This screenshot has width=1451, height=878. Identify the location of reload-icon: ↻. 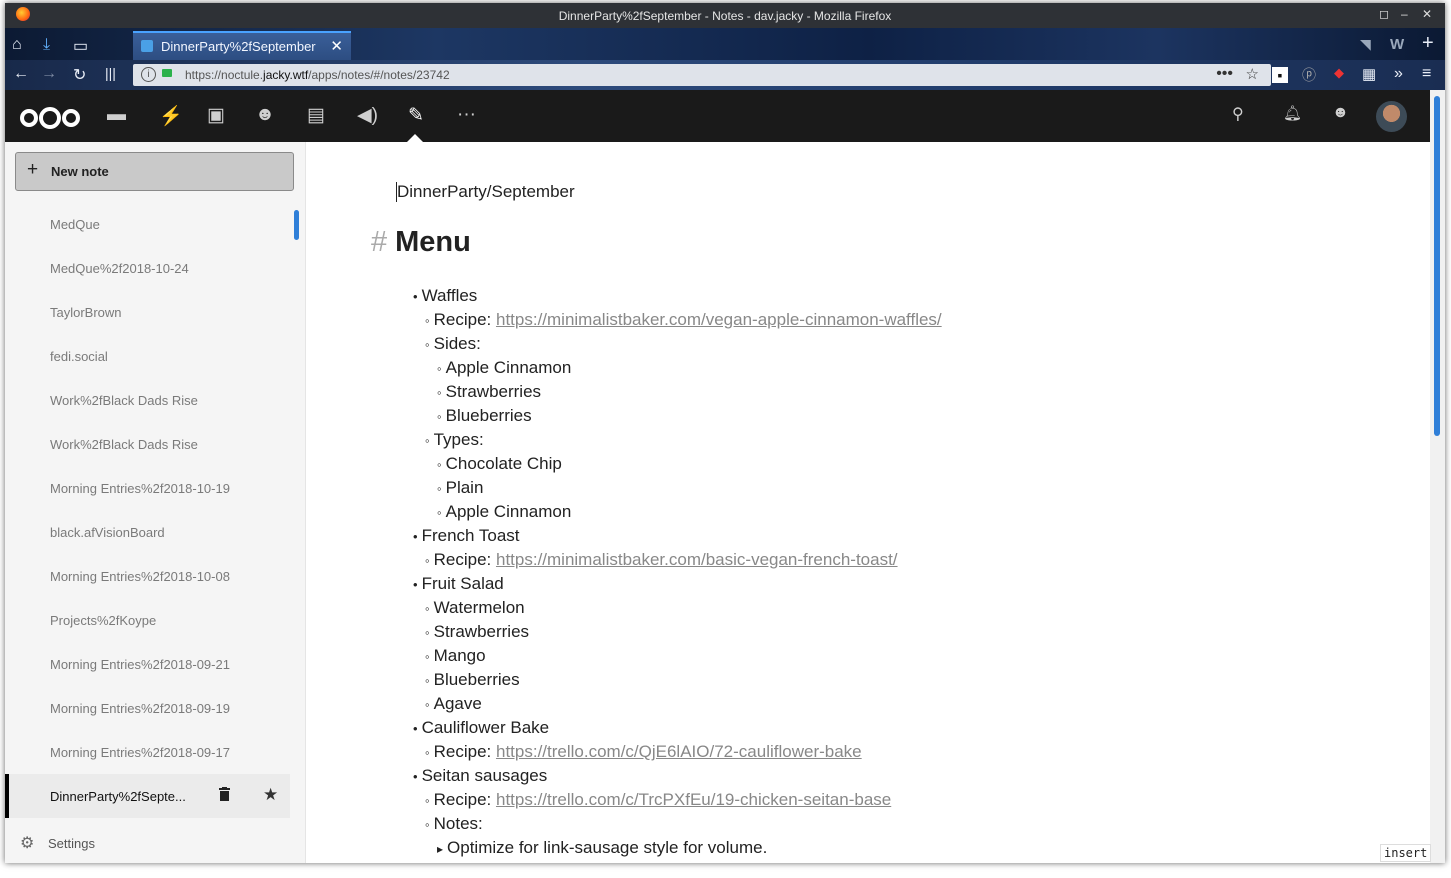
(79, 75).